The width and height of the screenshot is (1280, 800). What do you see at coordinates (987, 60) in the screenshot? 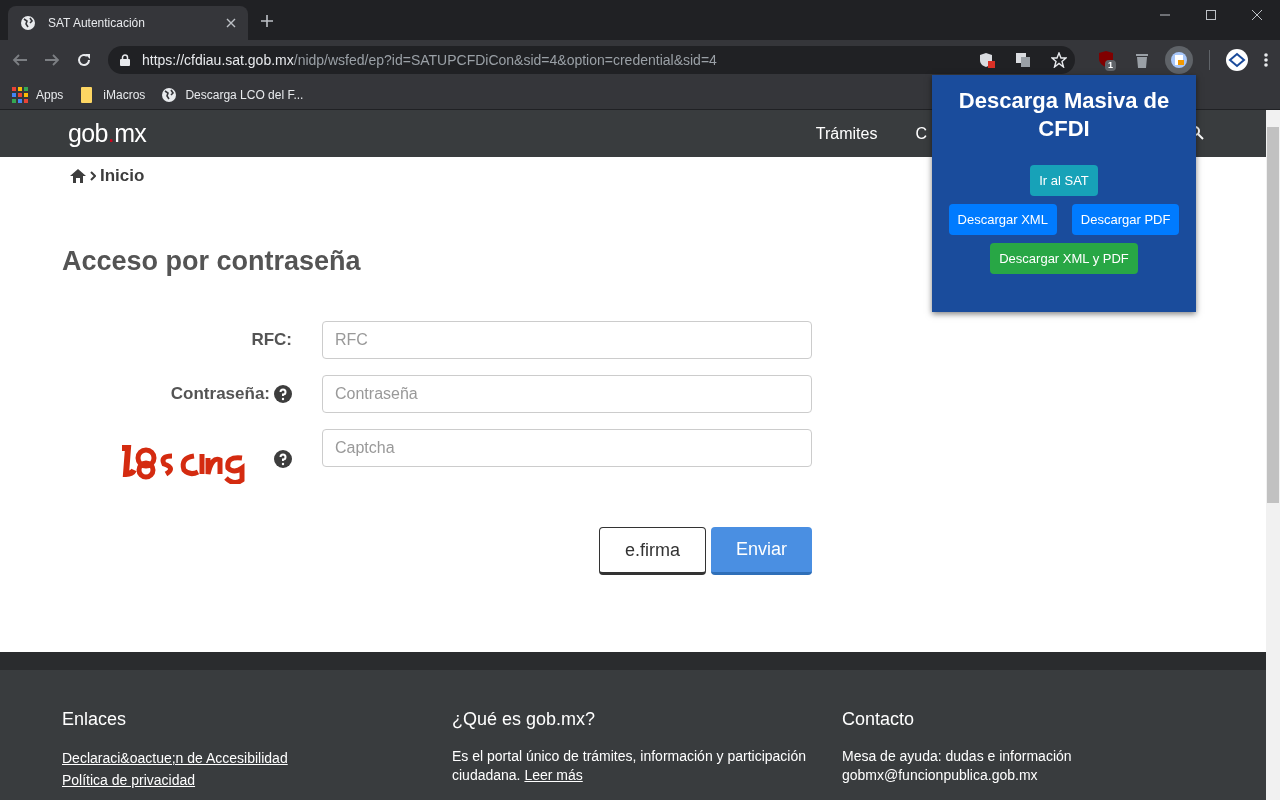
I see `shield-icon` at bounding box center [987, 60].